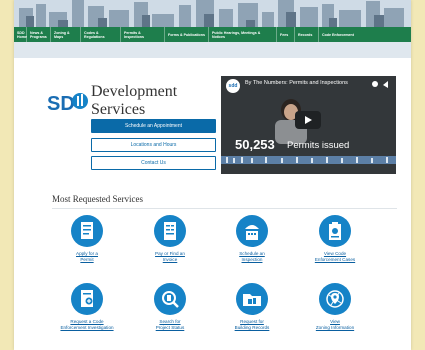  What do you see at coordinates (153, 126) in the screenshot?
I see `schedule-appointment-button: Schedule an Appointment` at bounding box center [153, 126].